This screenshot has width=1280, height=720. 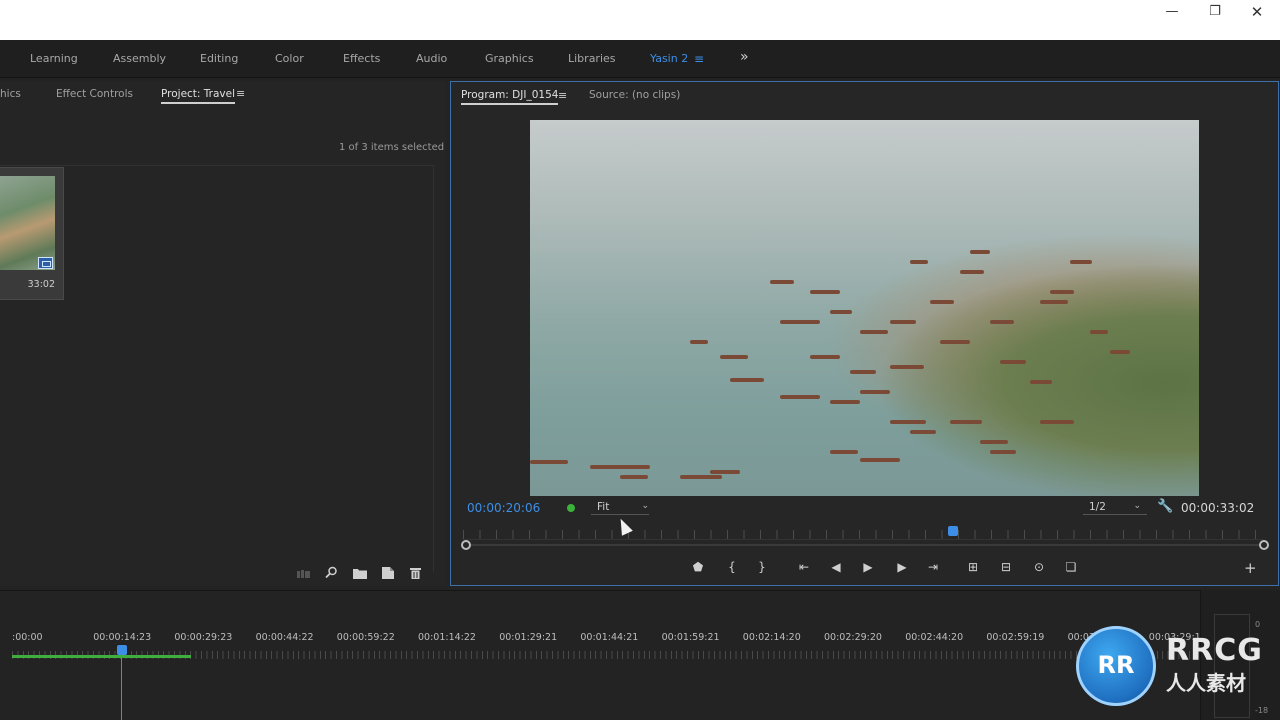 I want to click on button-editor-add-icon: +, so click(x=1250, y=568).